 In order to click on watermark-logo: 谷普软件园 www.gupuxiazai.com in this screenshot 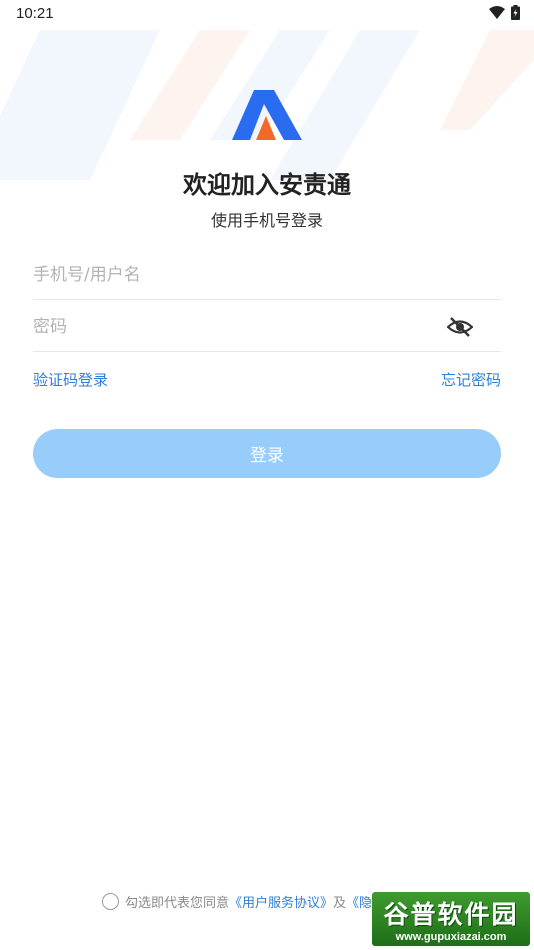, I will do `click(451, 919)`.